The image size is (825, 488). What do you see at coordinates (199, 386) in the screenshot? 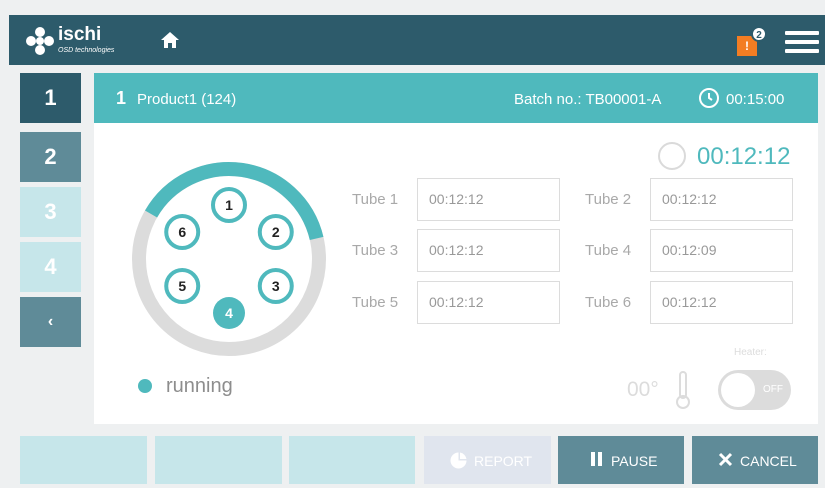
I see `status-text: running` at bounding box center [199, 386].